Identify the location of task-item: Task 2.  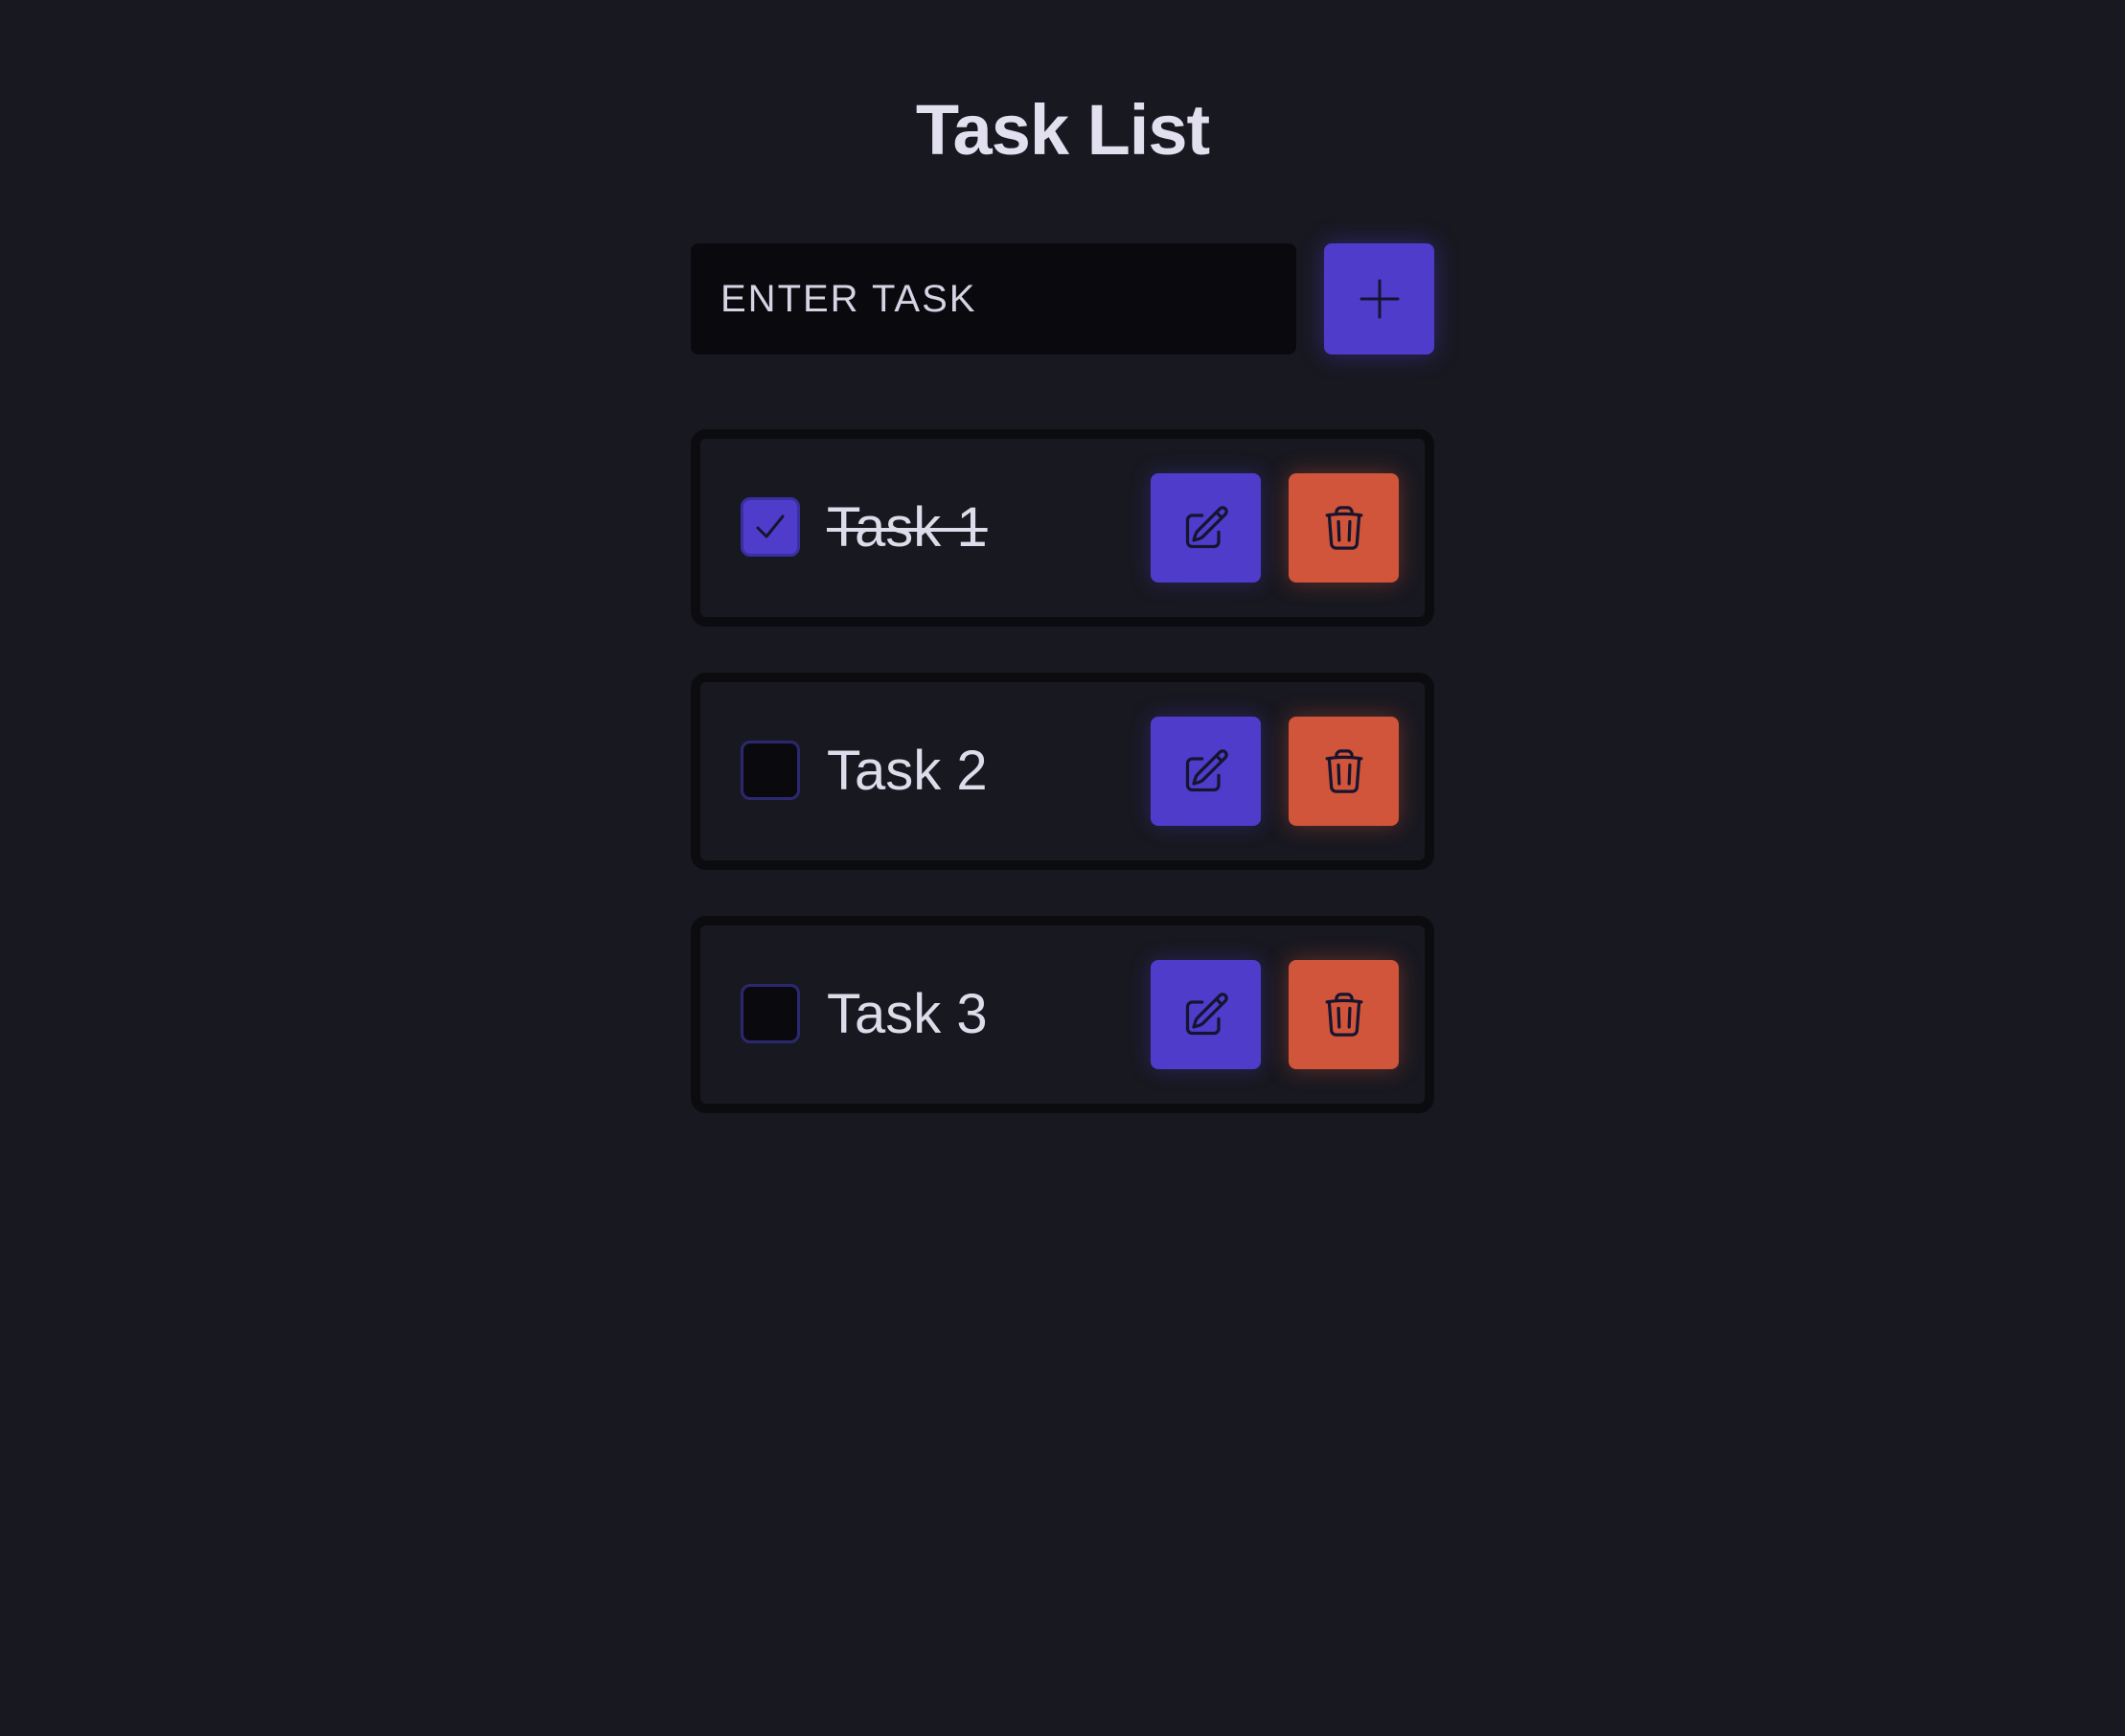
(1062, 771).